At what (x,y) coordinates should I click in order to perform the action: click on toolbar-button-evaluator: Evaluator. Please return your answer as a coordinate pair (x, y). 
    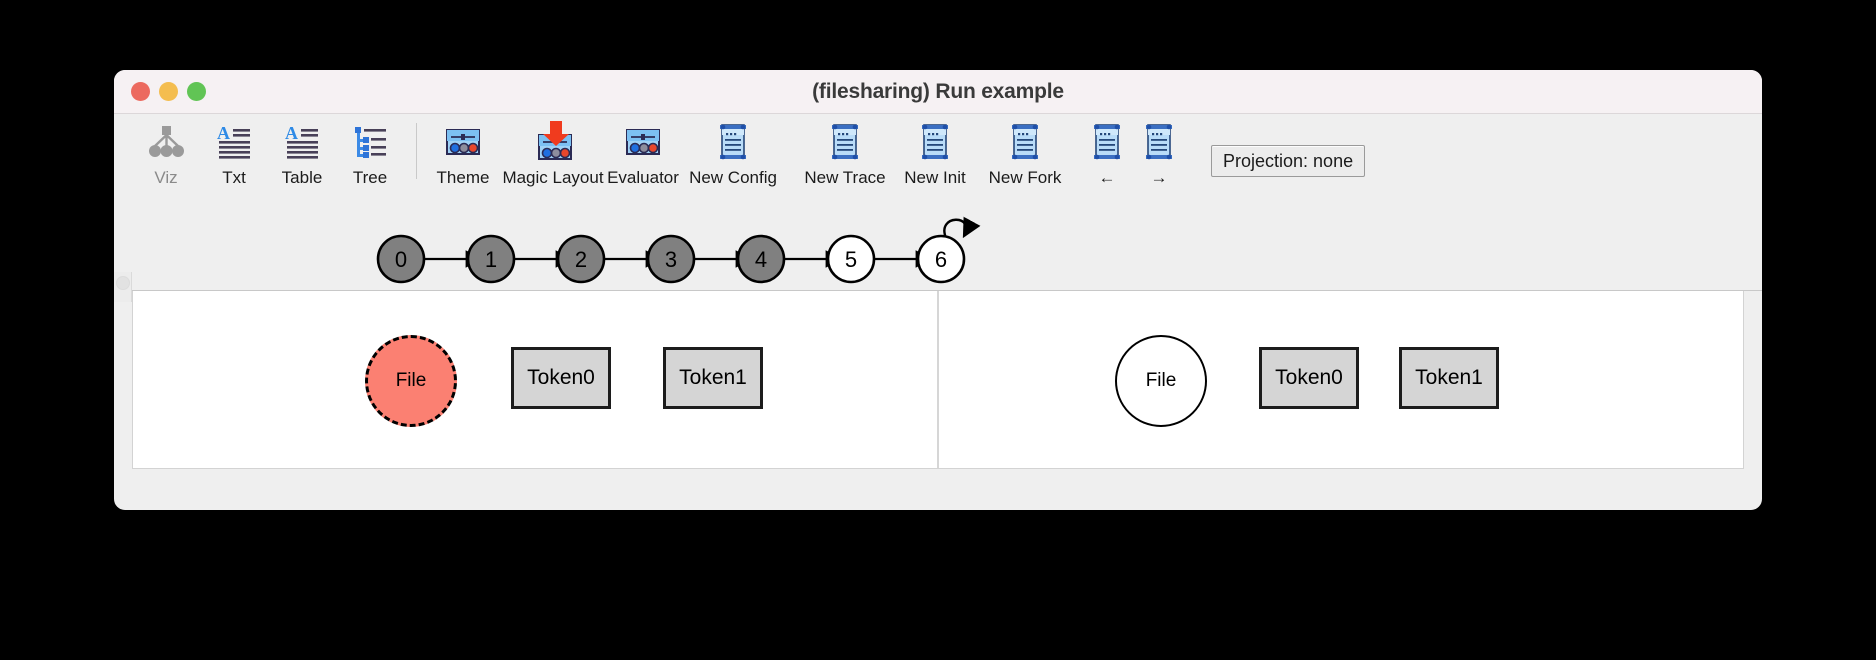
    Looking at the image, I should click on (643, 153).